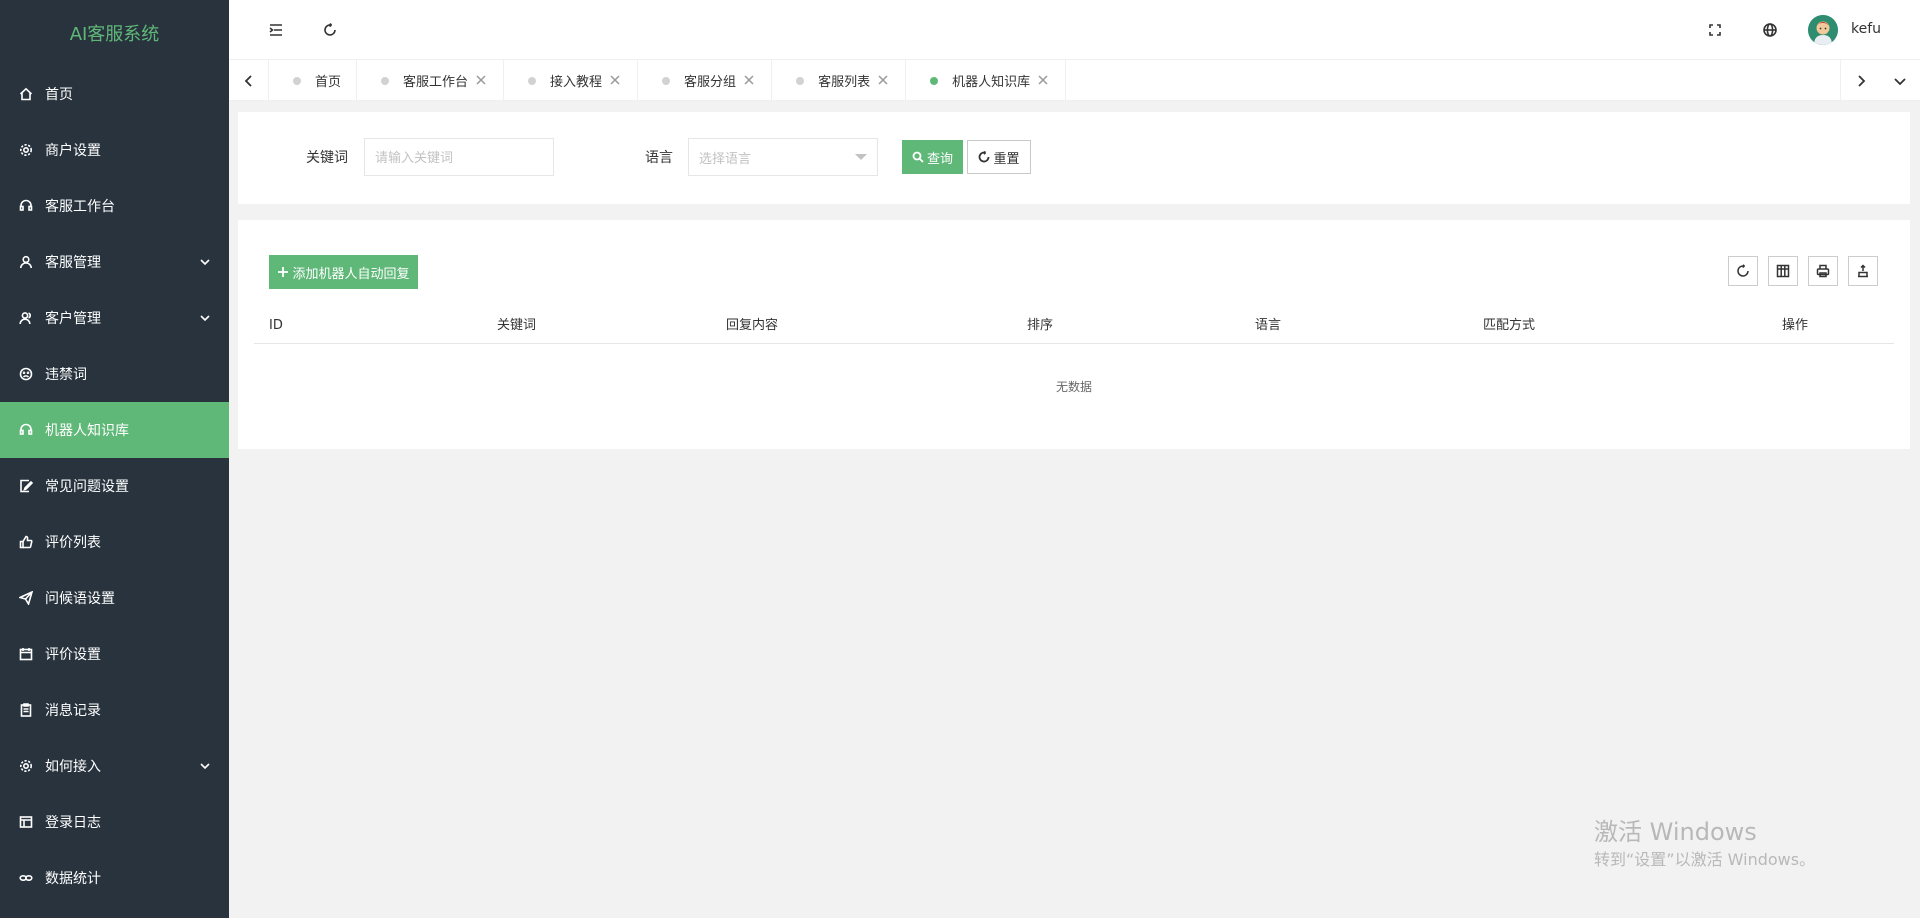 The image size is (1920, 918). I want to click on sidebar-item-home: 首页, so click(114, 94).